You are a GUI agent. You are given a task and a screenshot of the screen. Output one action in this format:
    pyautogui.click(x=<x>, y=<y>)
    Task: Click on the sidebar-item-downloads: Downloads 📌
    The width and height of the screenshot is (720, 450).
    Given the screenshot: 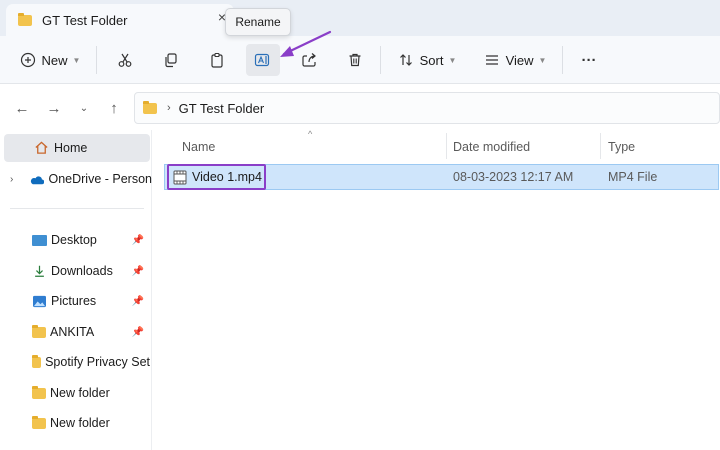 What is the action you would take?
    pyautogui.click(x=91, y=271)
    